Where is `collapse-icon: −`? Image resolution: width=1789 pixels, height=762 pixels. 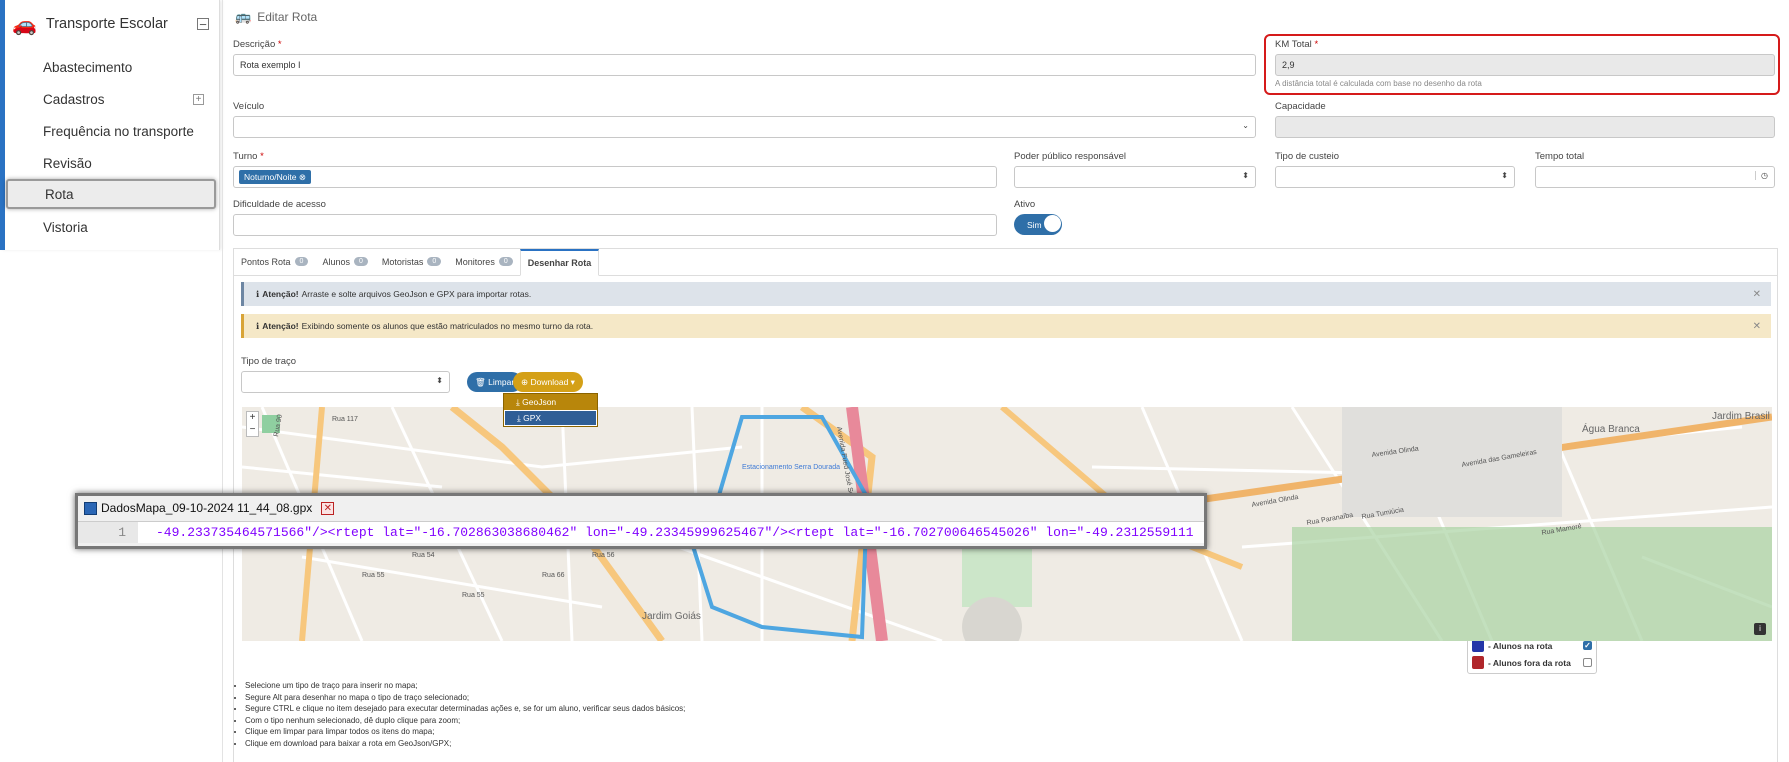 collapse-icon: − is located at coordinates (203, 24).